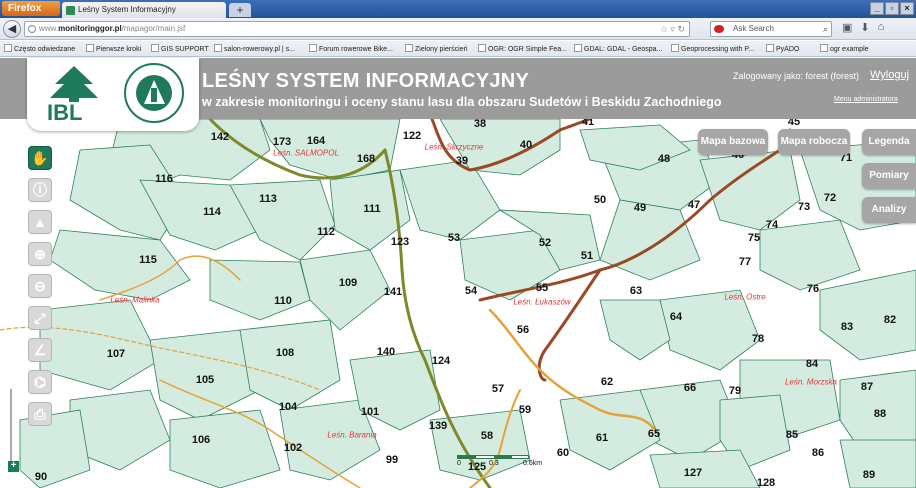  What do you see at coordinates (436, 48) in the screenshot?
I see `bookmark-item: Zielony pierścień` at bounding box center [436, 48].